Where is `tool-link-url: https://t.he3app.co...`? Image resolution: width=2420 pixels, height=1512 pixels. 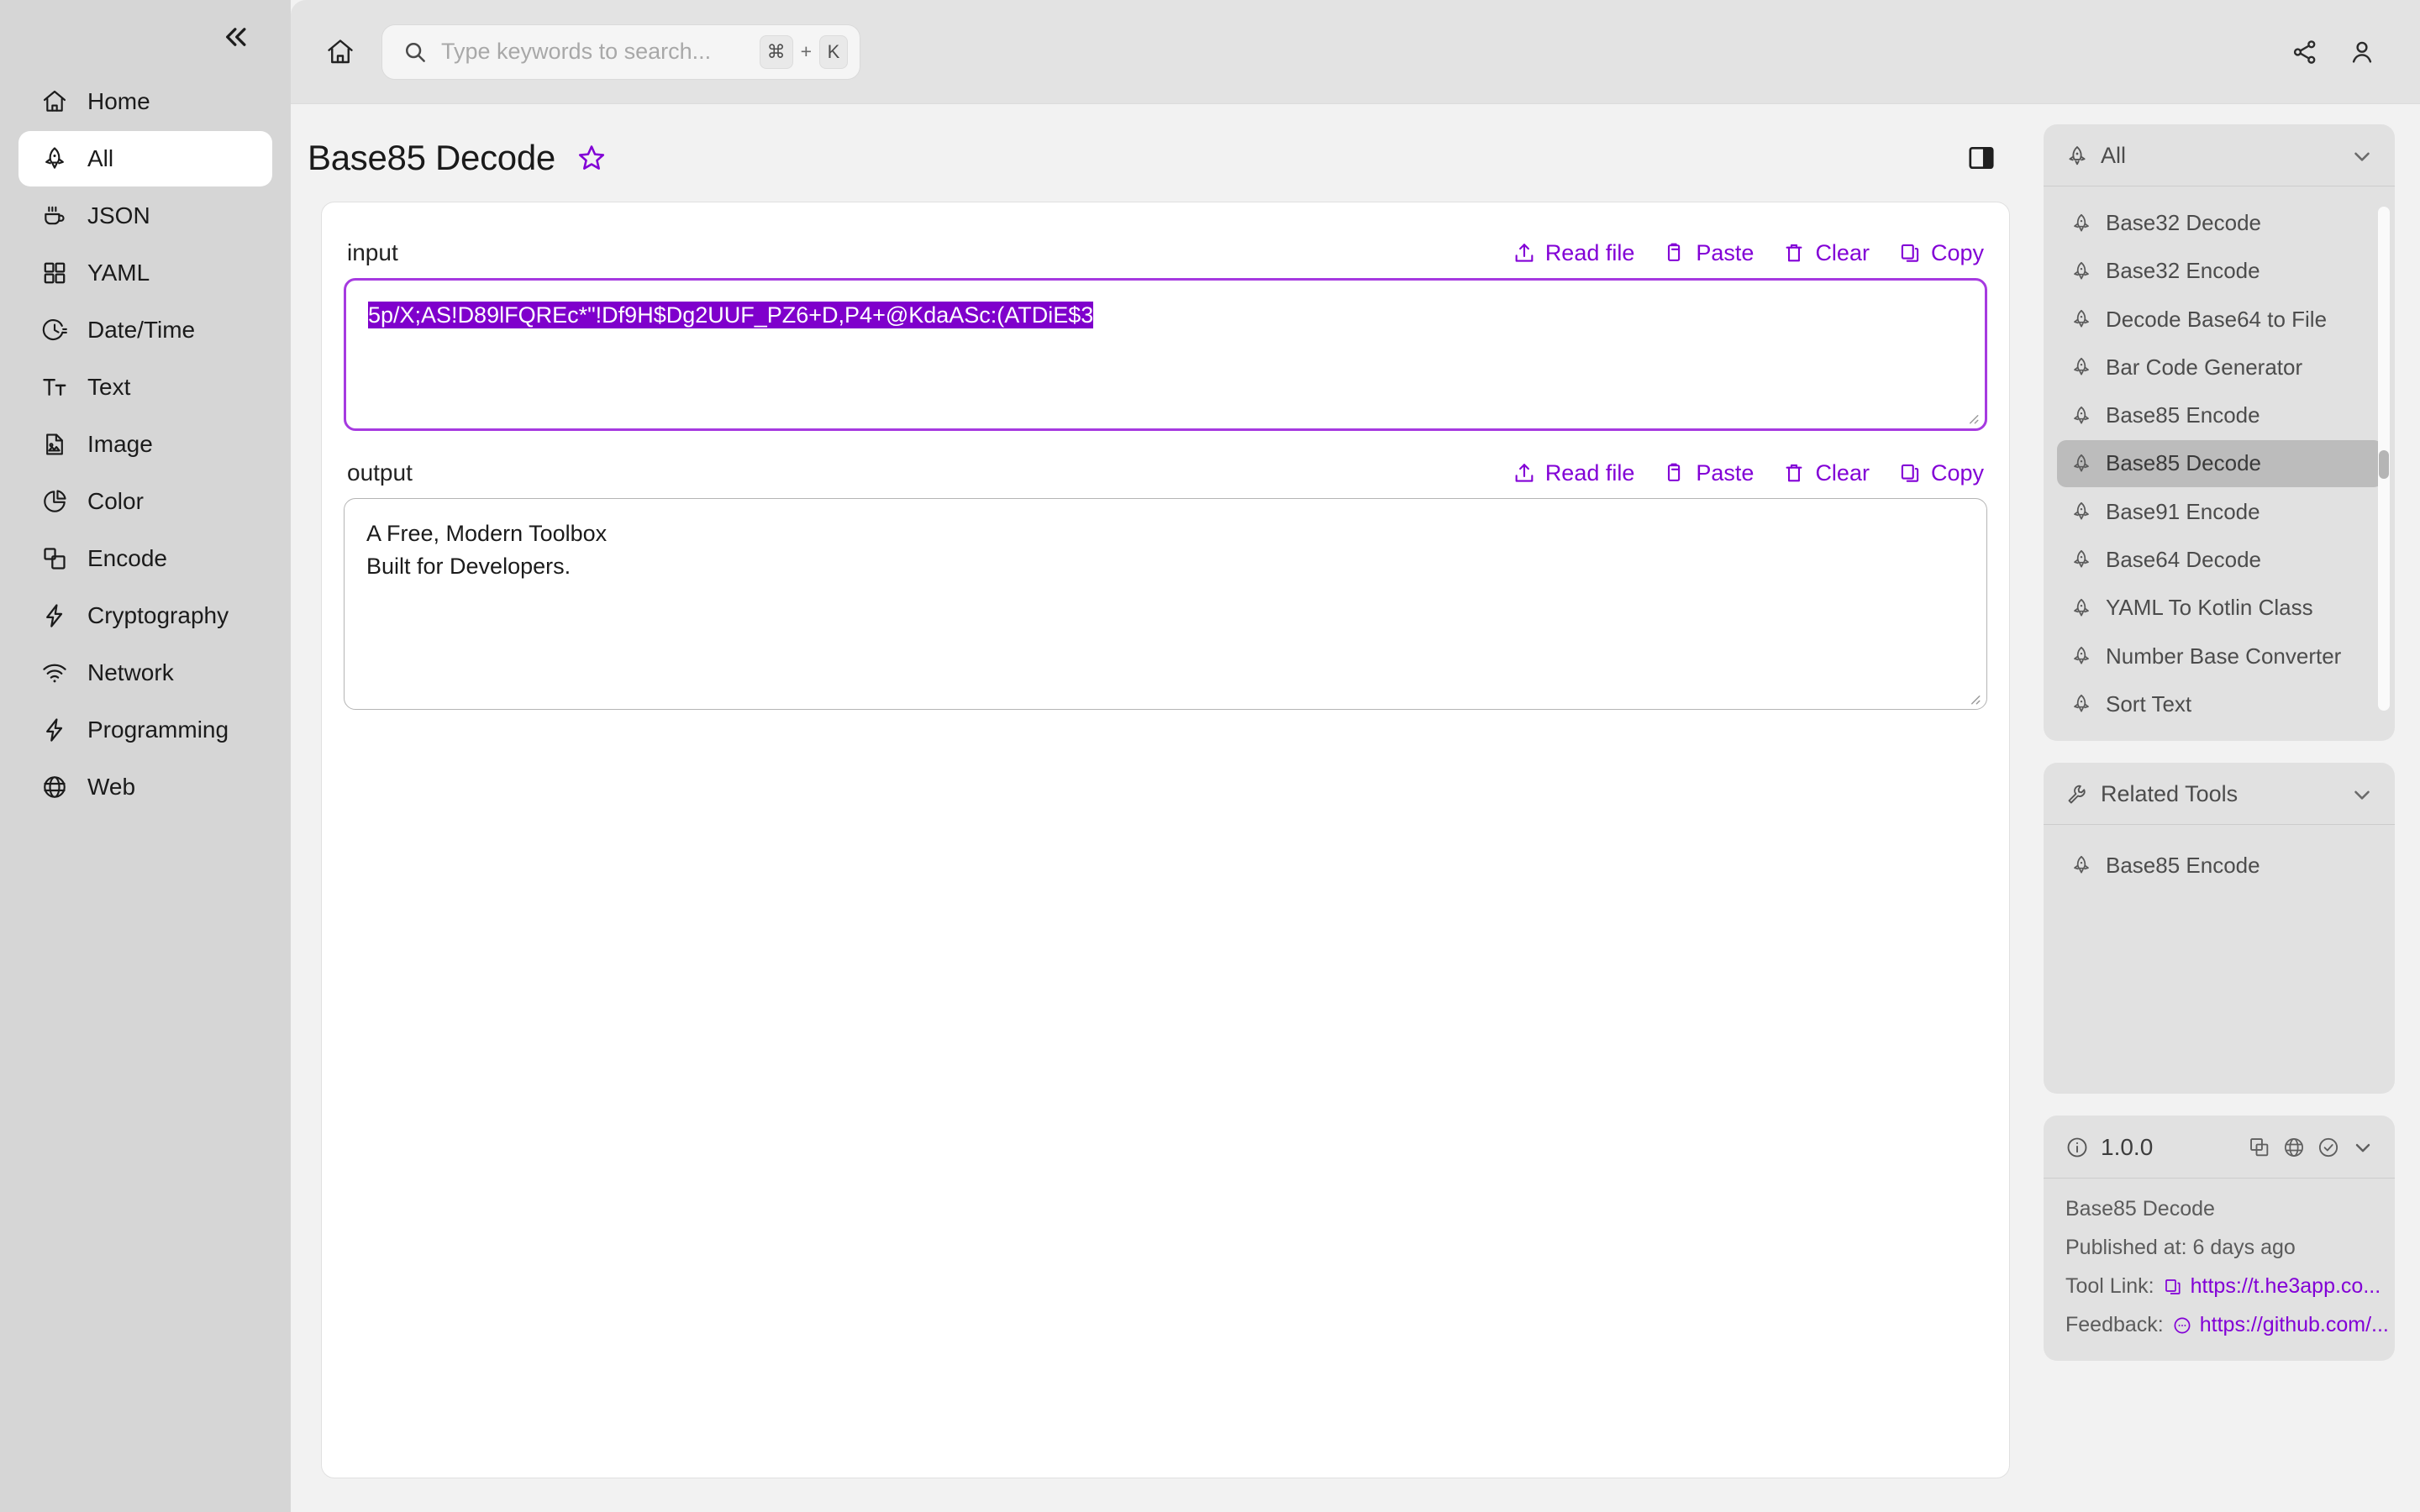
tool-link-url: https://t.he3app.co... is located at coordinates (2285, 1286).